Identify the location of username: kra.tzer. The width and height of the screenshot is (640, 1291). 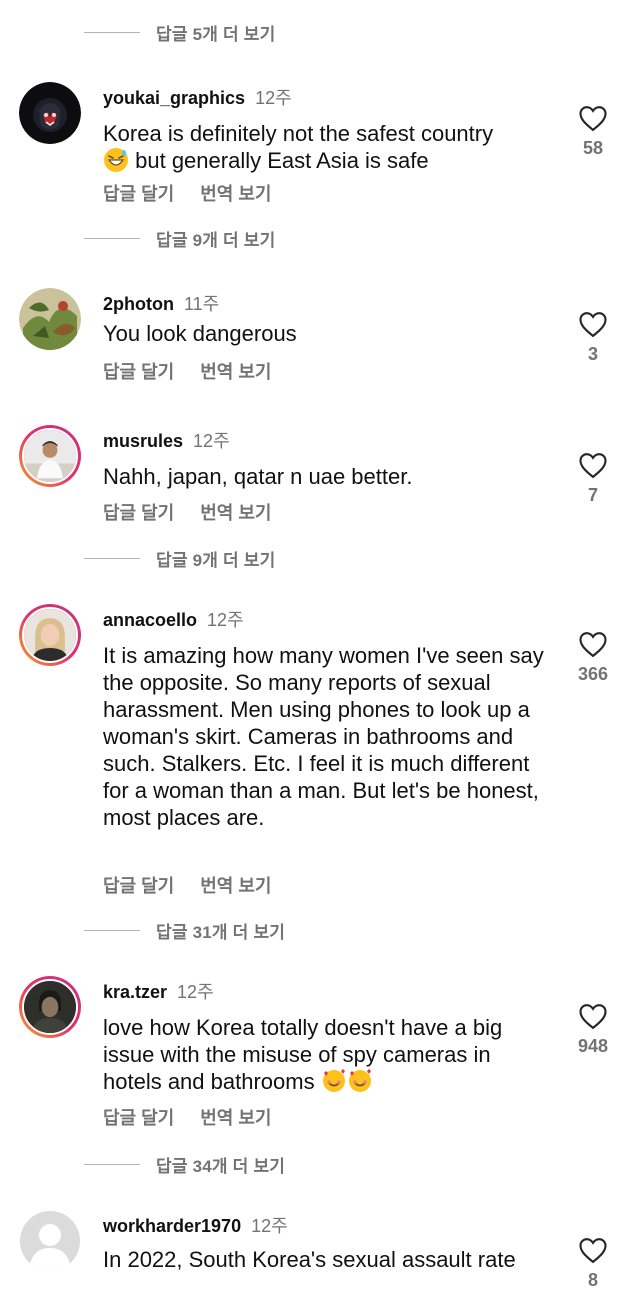
(135, 992).